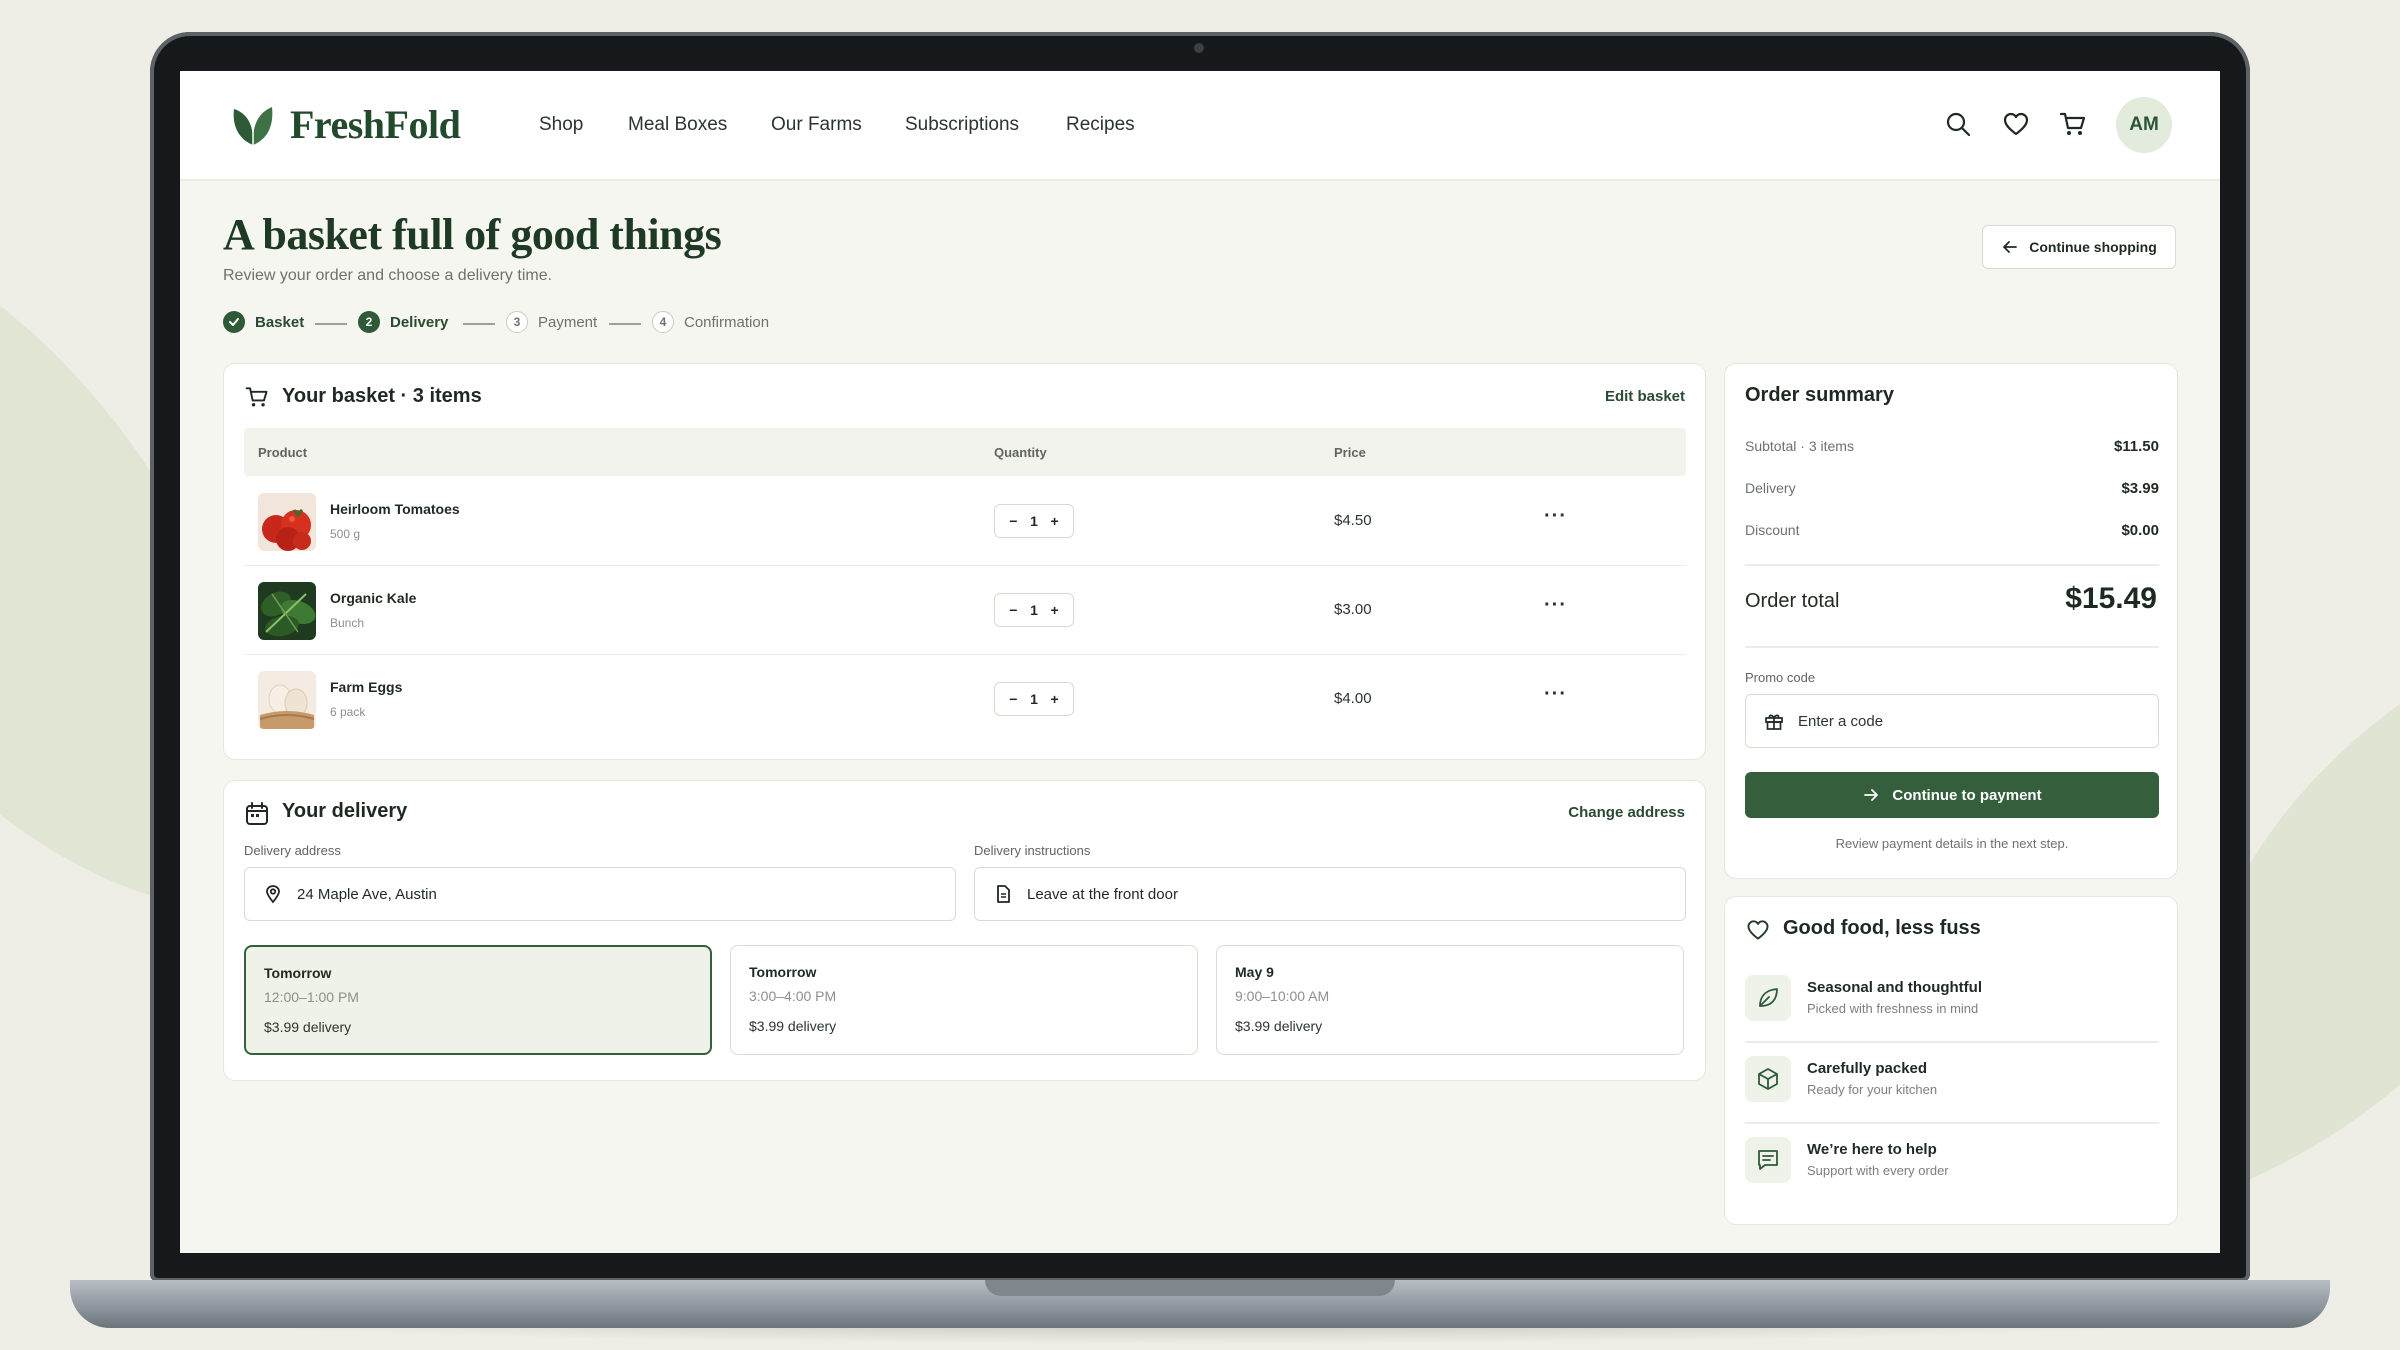  I want to click on nav-link-shop: Shop, so click(561, 125).